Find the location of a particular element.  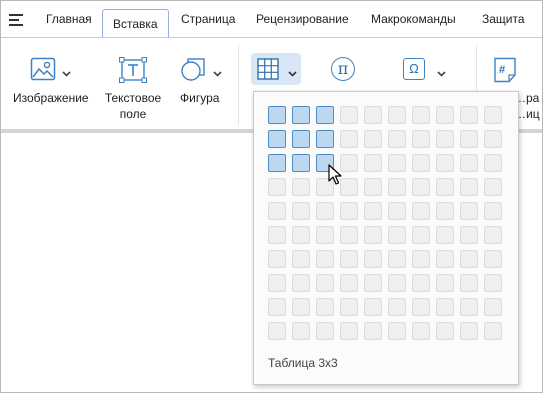

tab-macros: Макрокоманды is located at coordinates (413, 19).